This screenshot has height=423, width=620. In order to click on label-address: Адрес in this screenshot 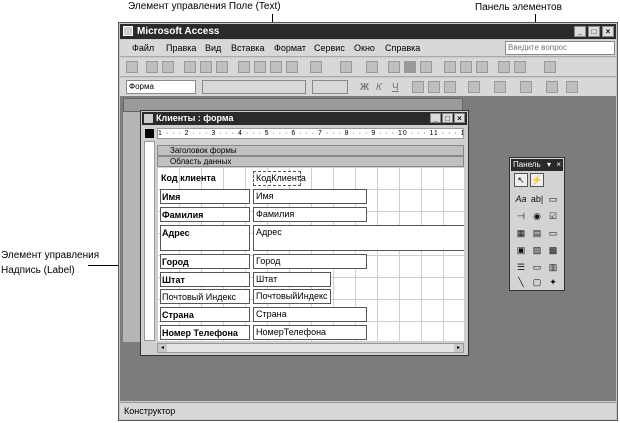, I will do `click(205, 238)`.